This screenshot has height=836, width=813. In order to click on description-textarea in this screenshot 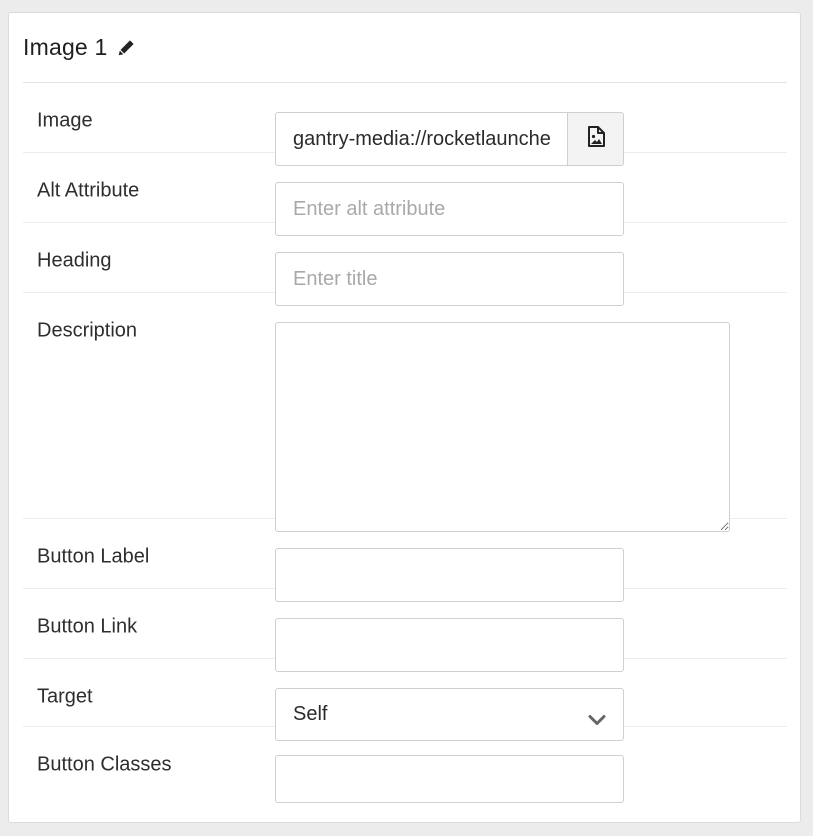, I will do `click(502, 427)`.